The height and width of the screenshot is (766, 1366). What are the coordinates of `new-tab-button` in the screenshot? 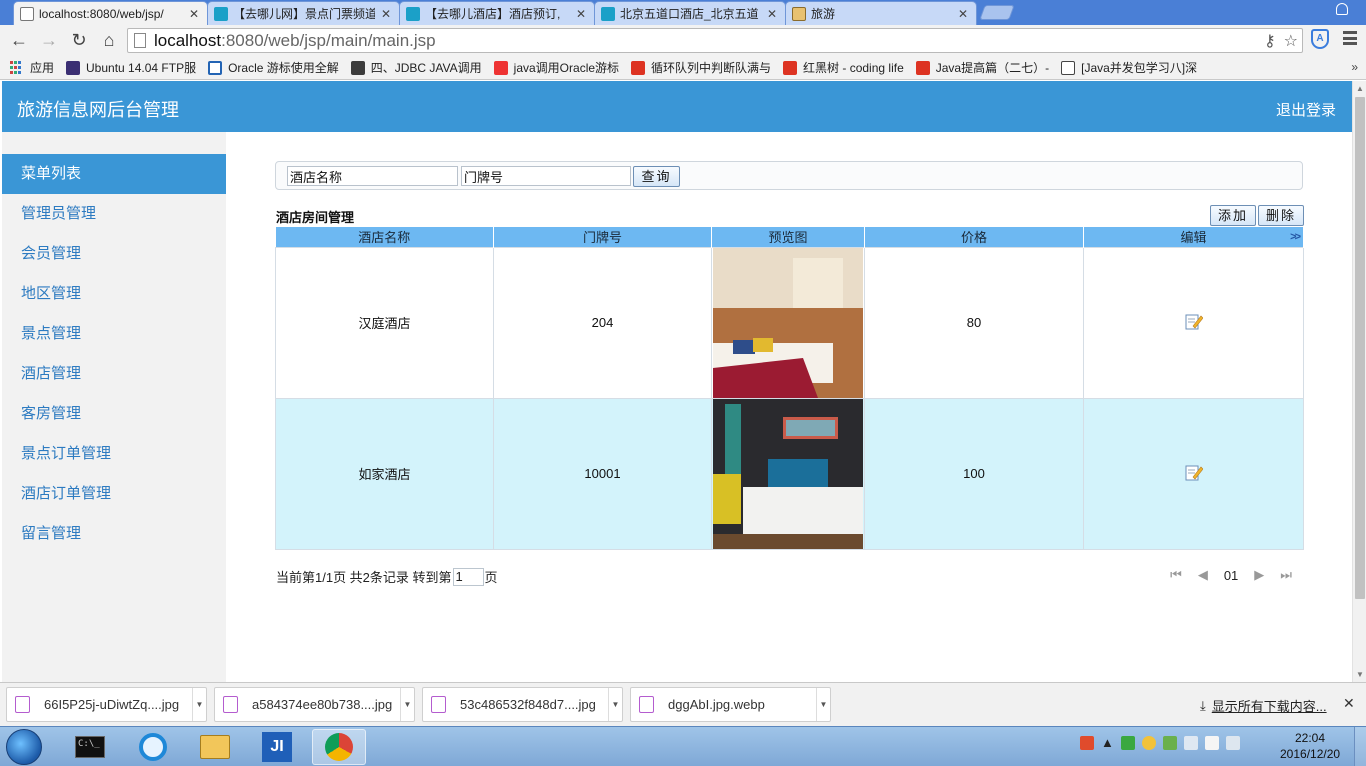 It's located at (997, 12).